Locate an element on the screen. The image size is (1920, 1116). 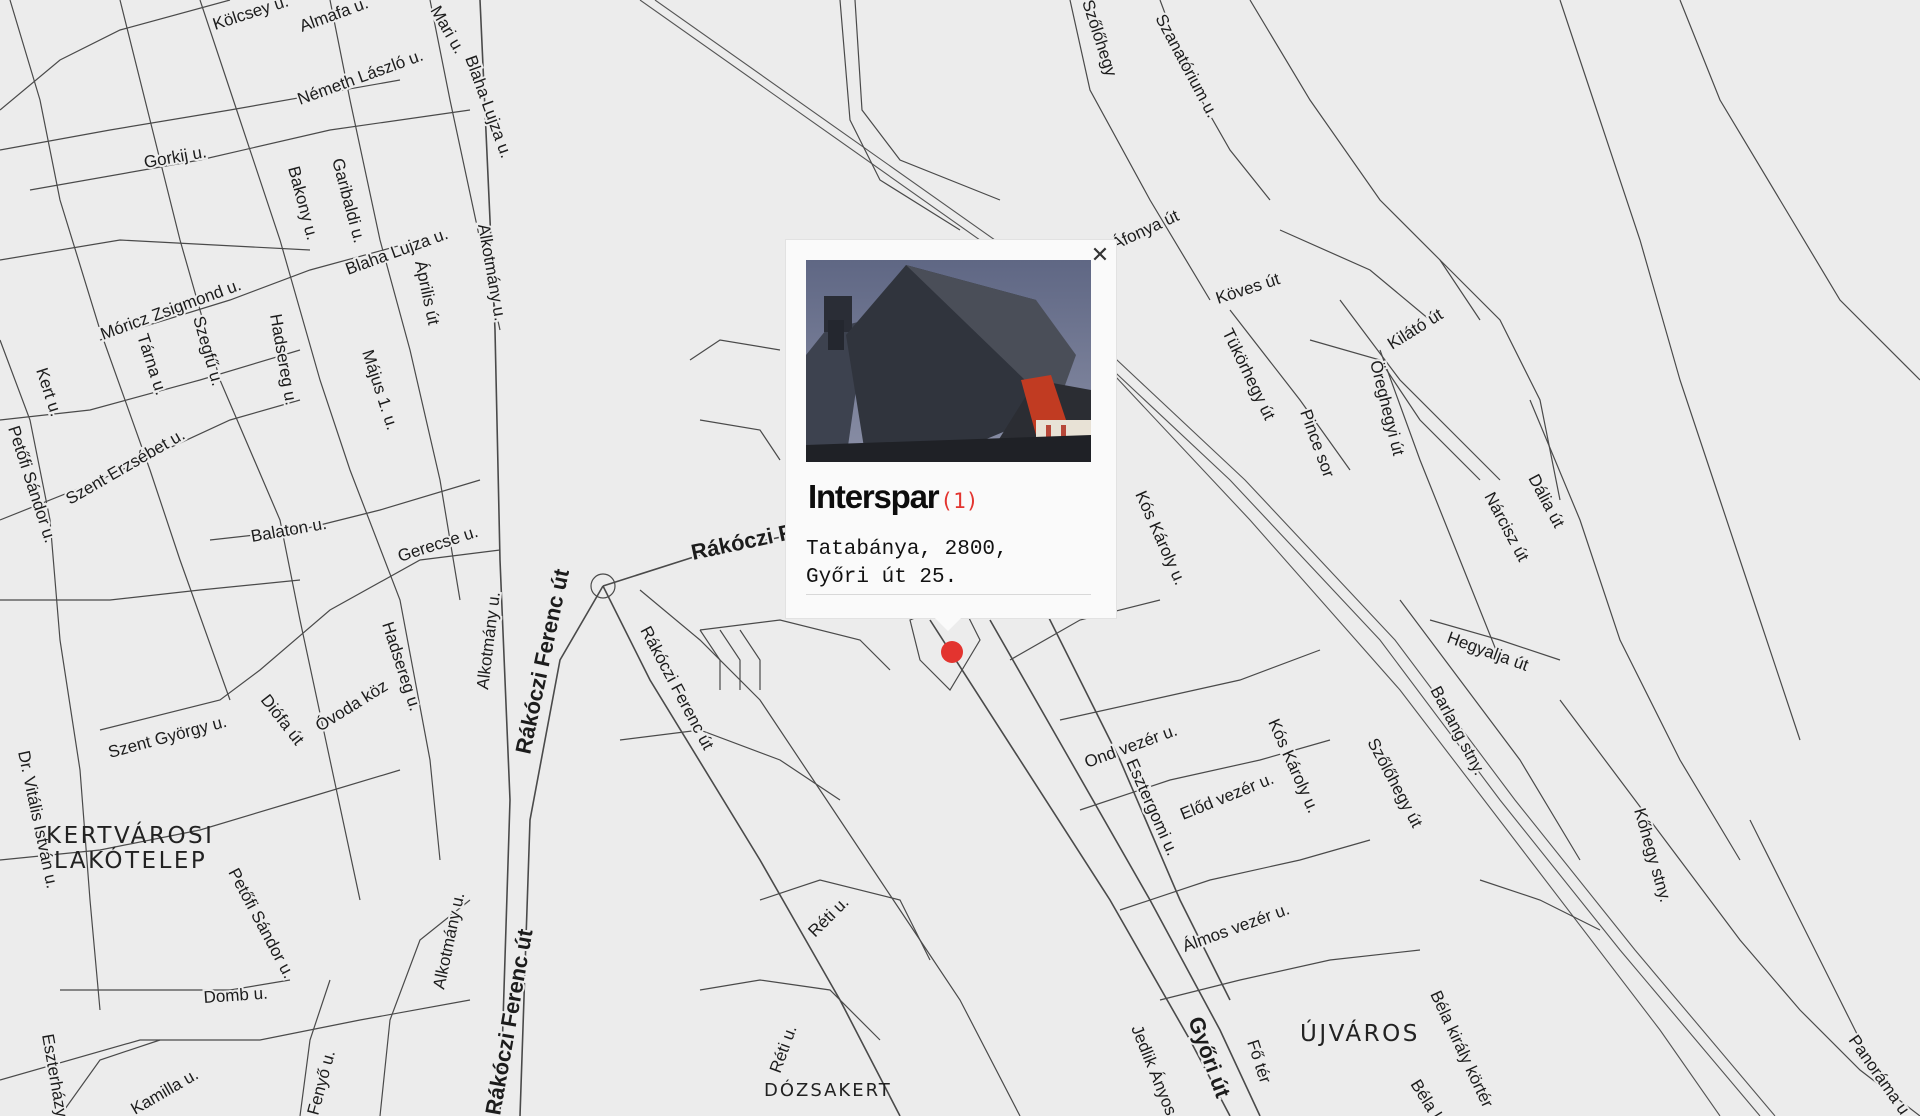
street-label: Béla király körtér is located at coordinates (1461, 1049).